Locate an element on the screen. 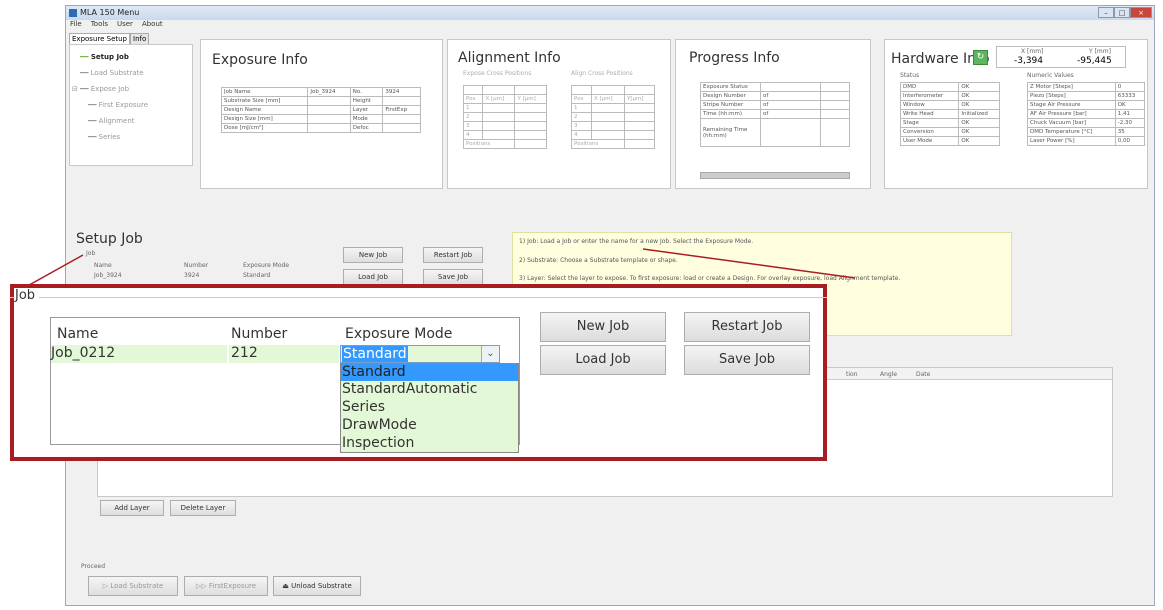 This screenshot has height=610, width=1163. zoom-col-name: Name is located at coordinates (78, 334).